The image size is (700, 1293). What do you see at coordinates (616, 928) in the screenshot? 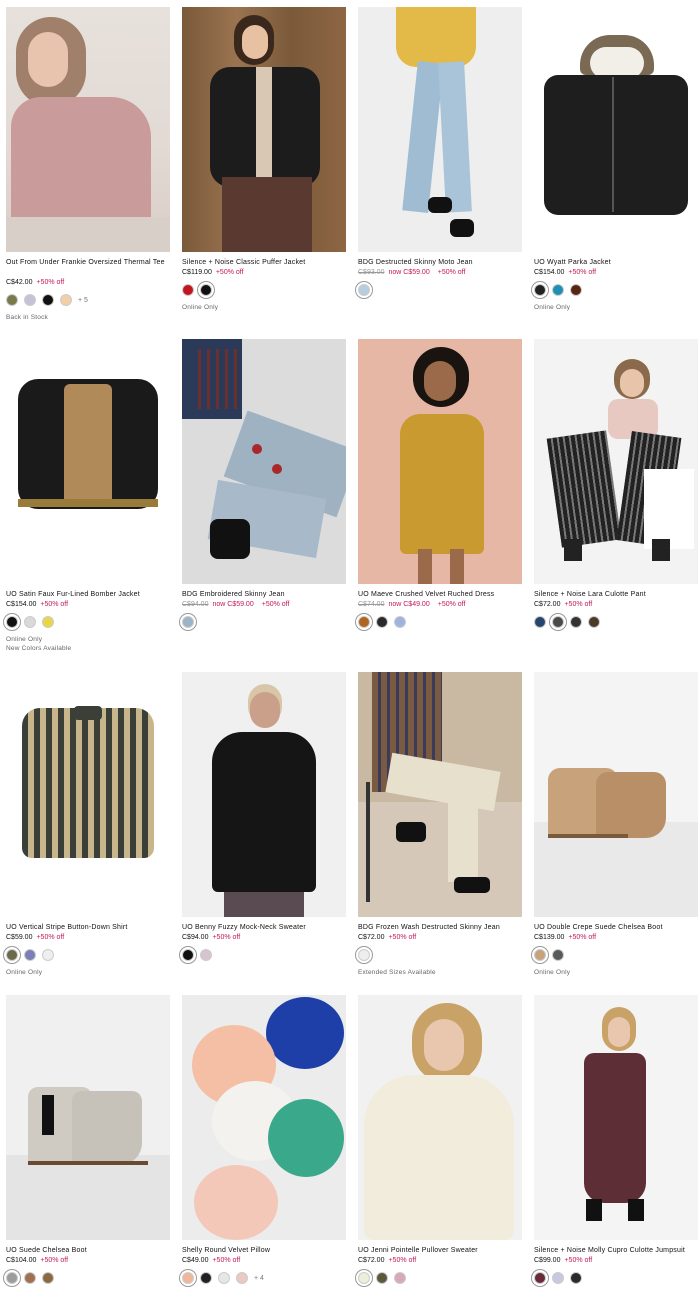
I see `product-title: UO Double Crepe Suede Chelsea Boot` at bounding box center [616, 928].